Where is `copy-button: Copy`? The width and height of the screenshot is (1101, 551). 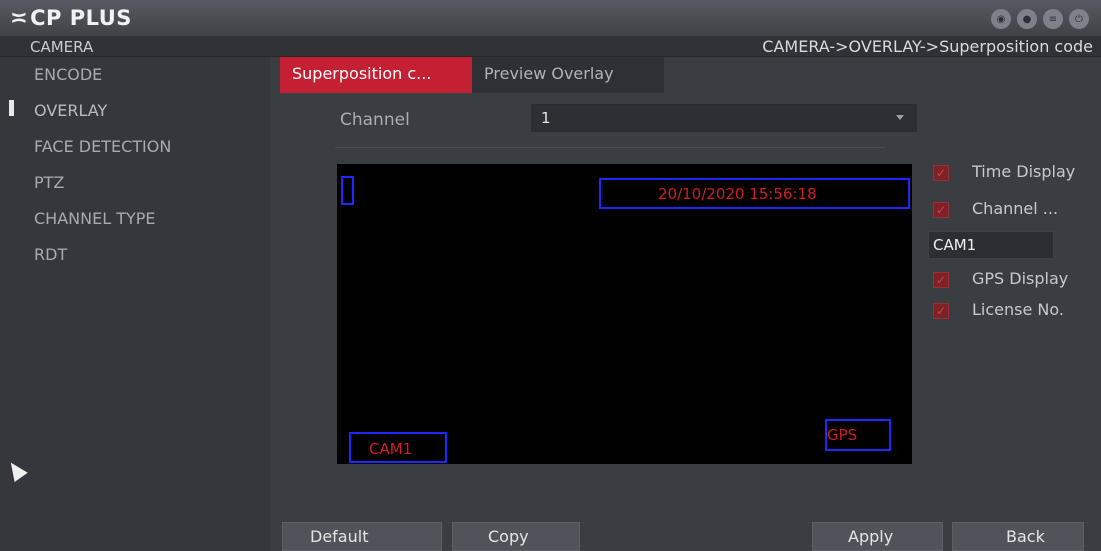
copy-button: Copy is located at coordinates (516, 536).